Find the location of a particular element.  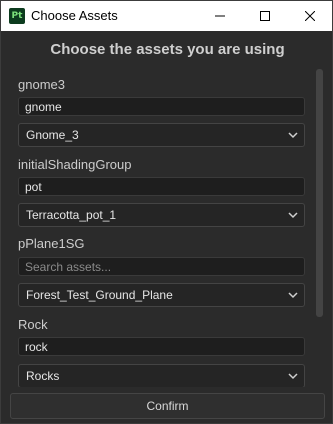

close-icon is located at coordinates (309, 16).